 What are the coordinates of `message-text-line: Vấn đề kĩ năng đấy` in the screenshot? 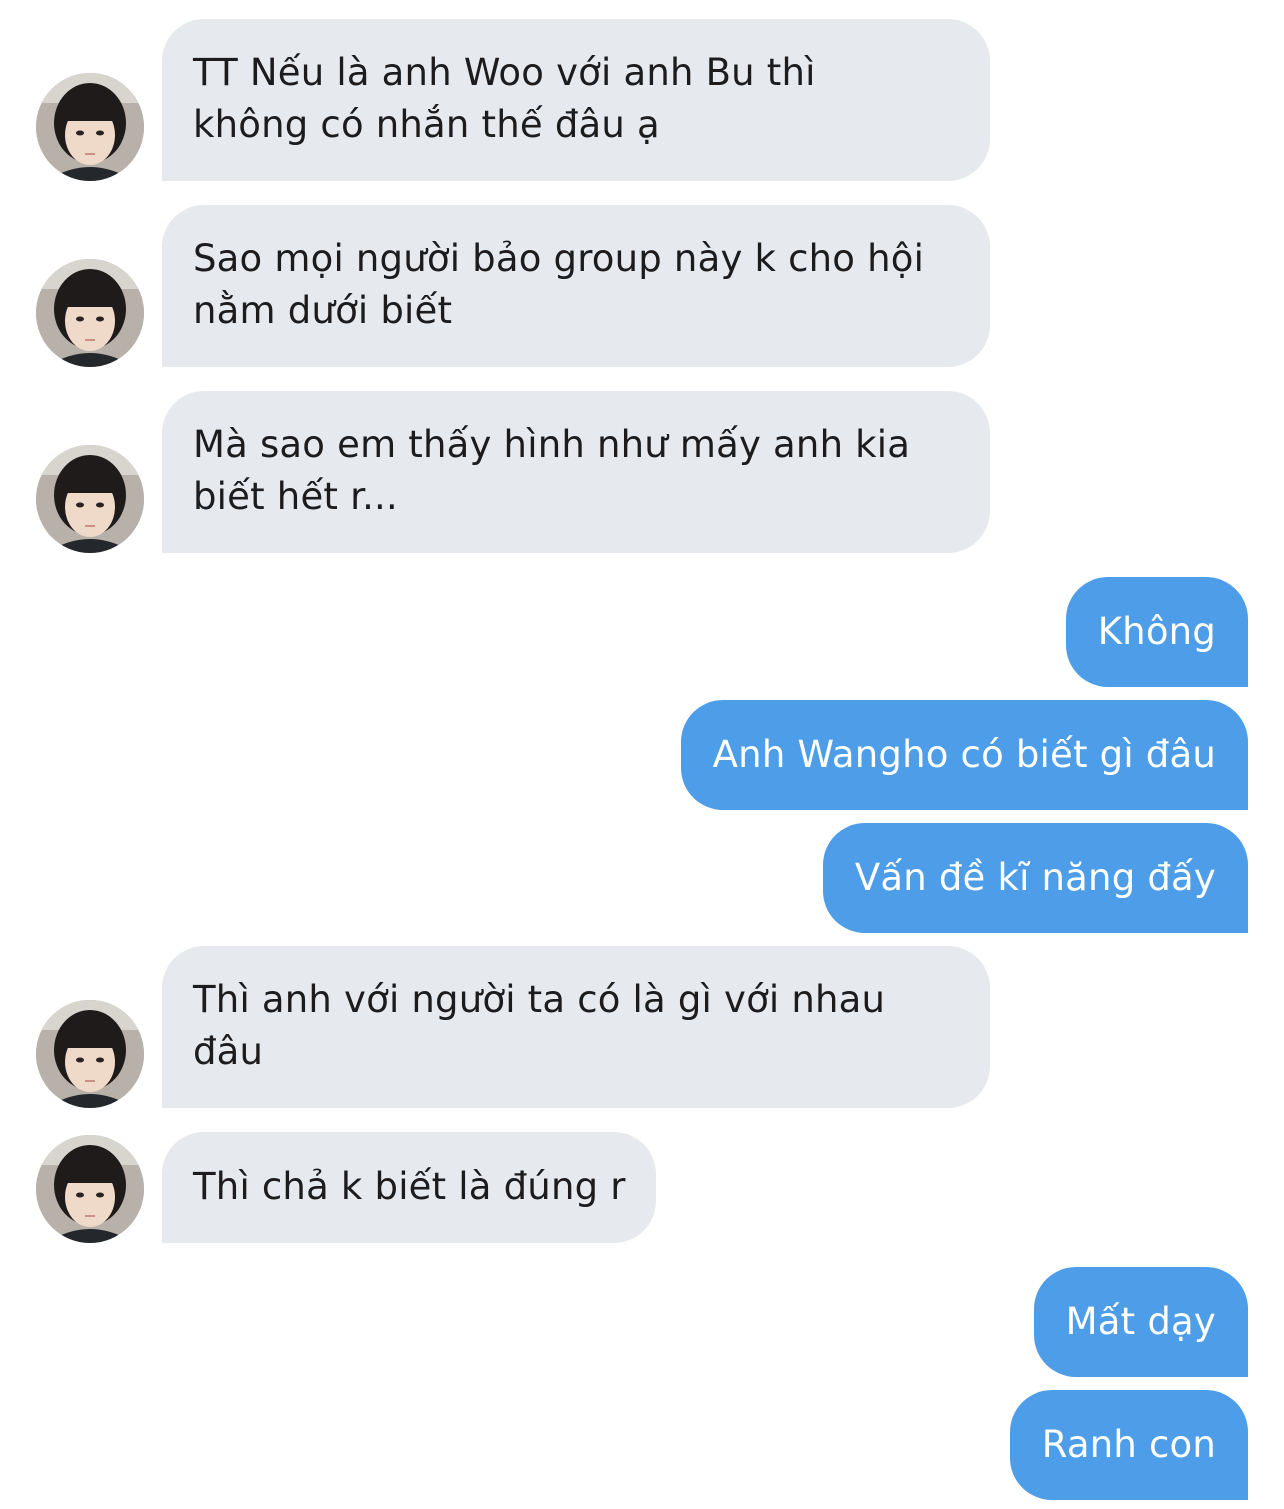 It's located at (1035, 877).